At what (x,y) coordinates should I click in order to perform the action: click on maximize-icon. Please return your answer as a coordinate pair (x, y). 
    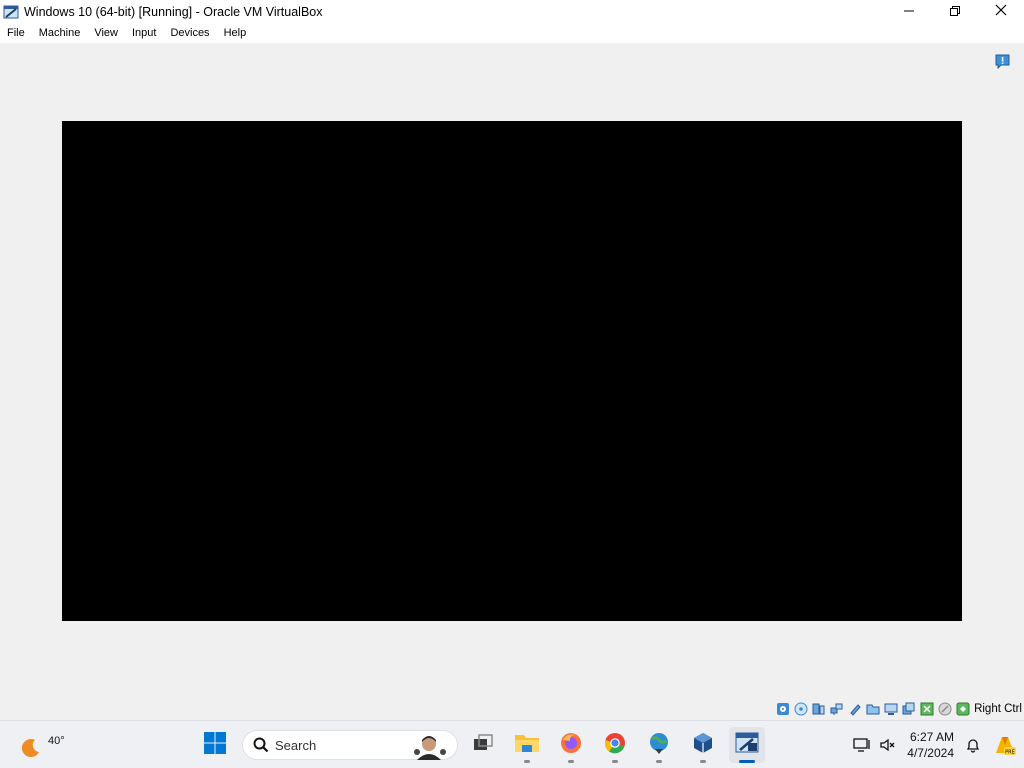
    Looking at the image, I should click on (955, 12).